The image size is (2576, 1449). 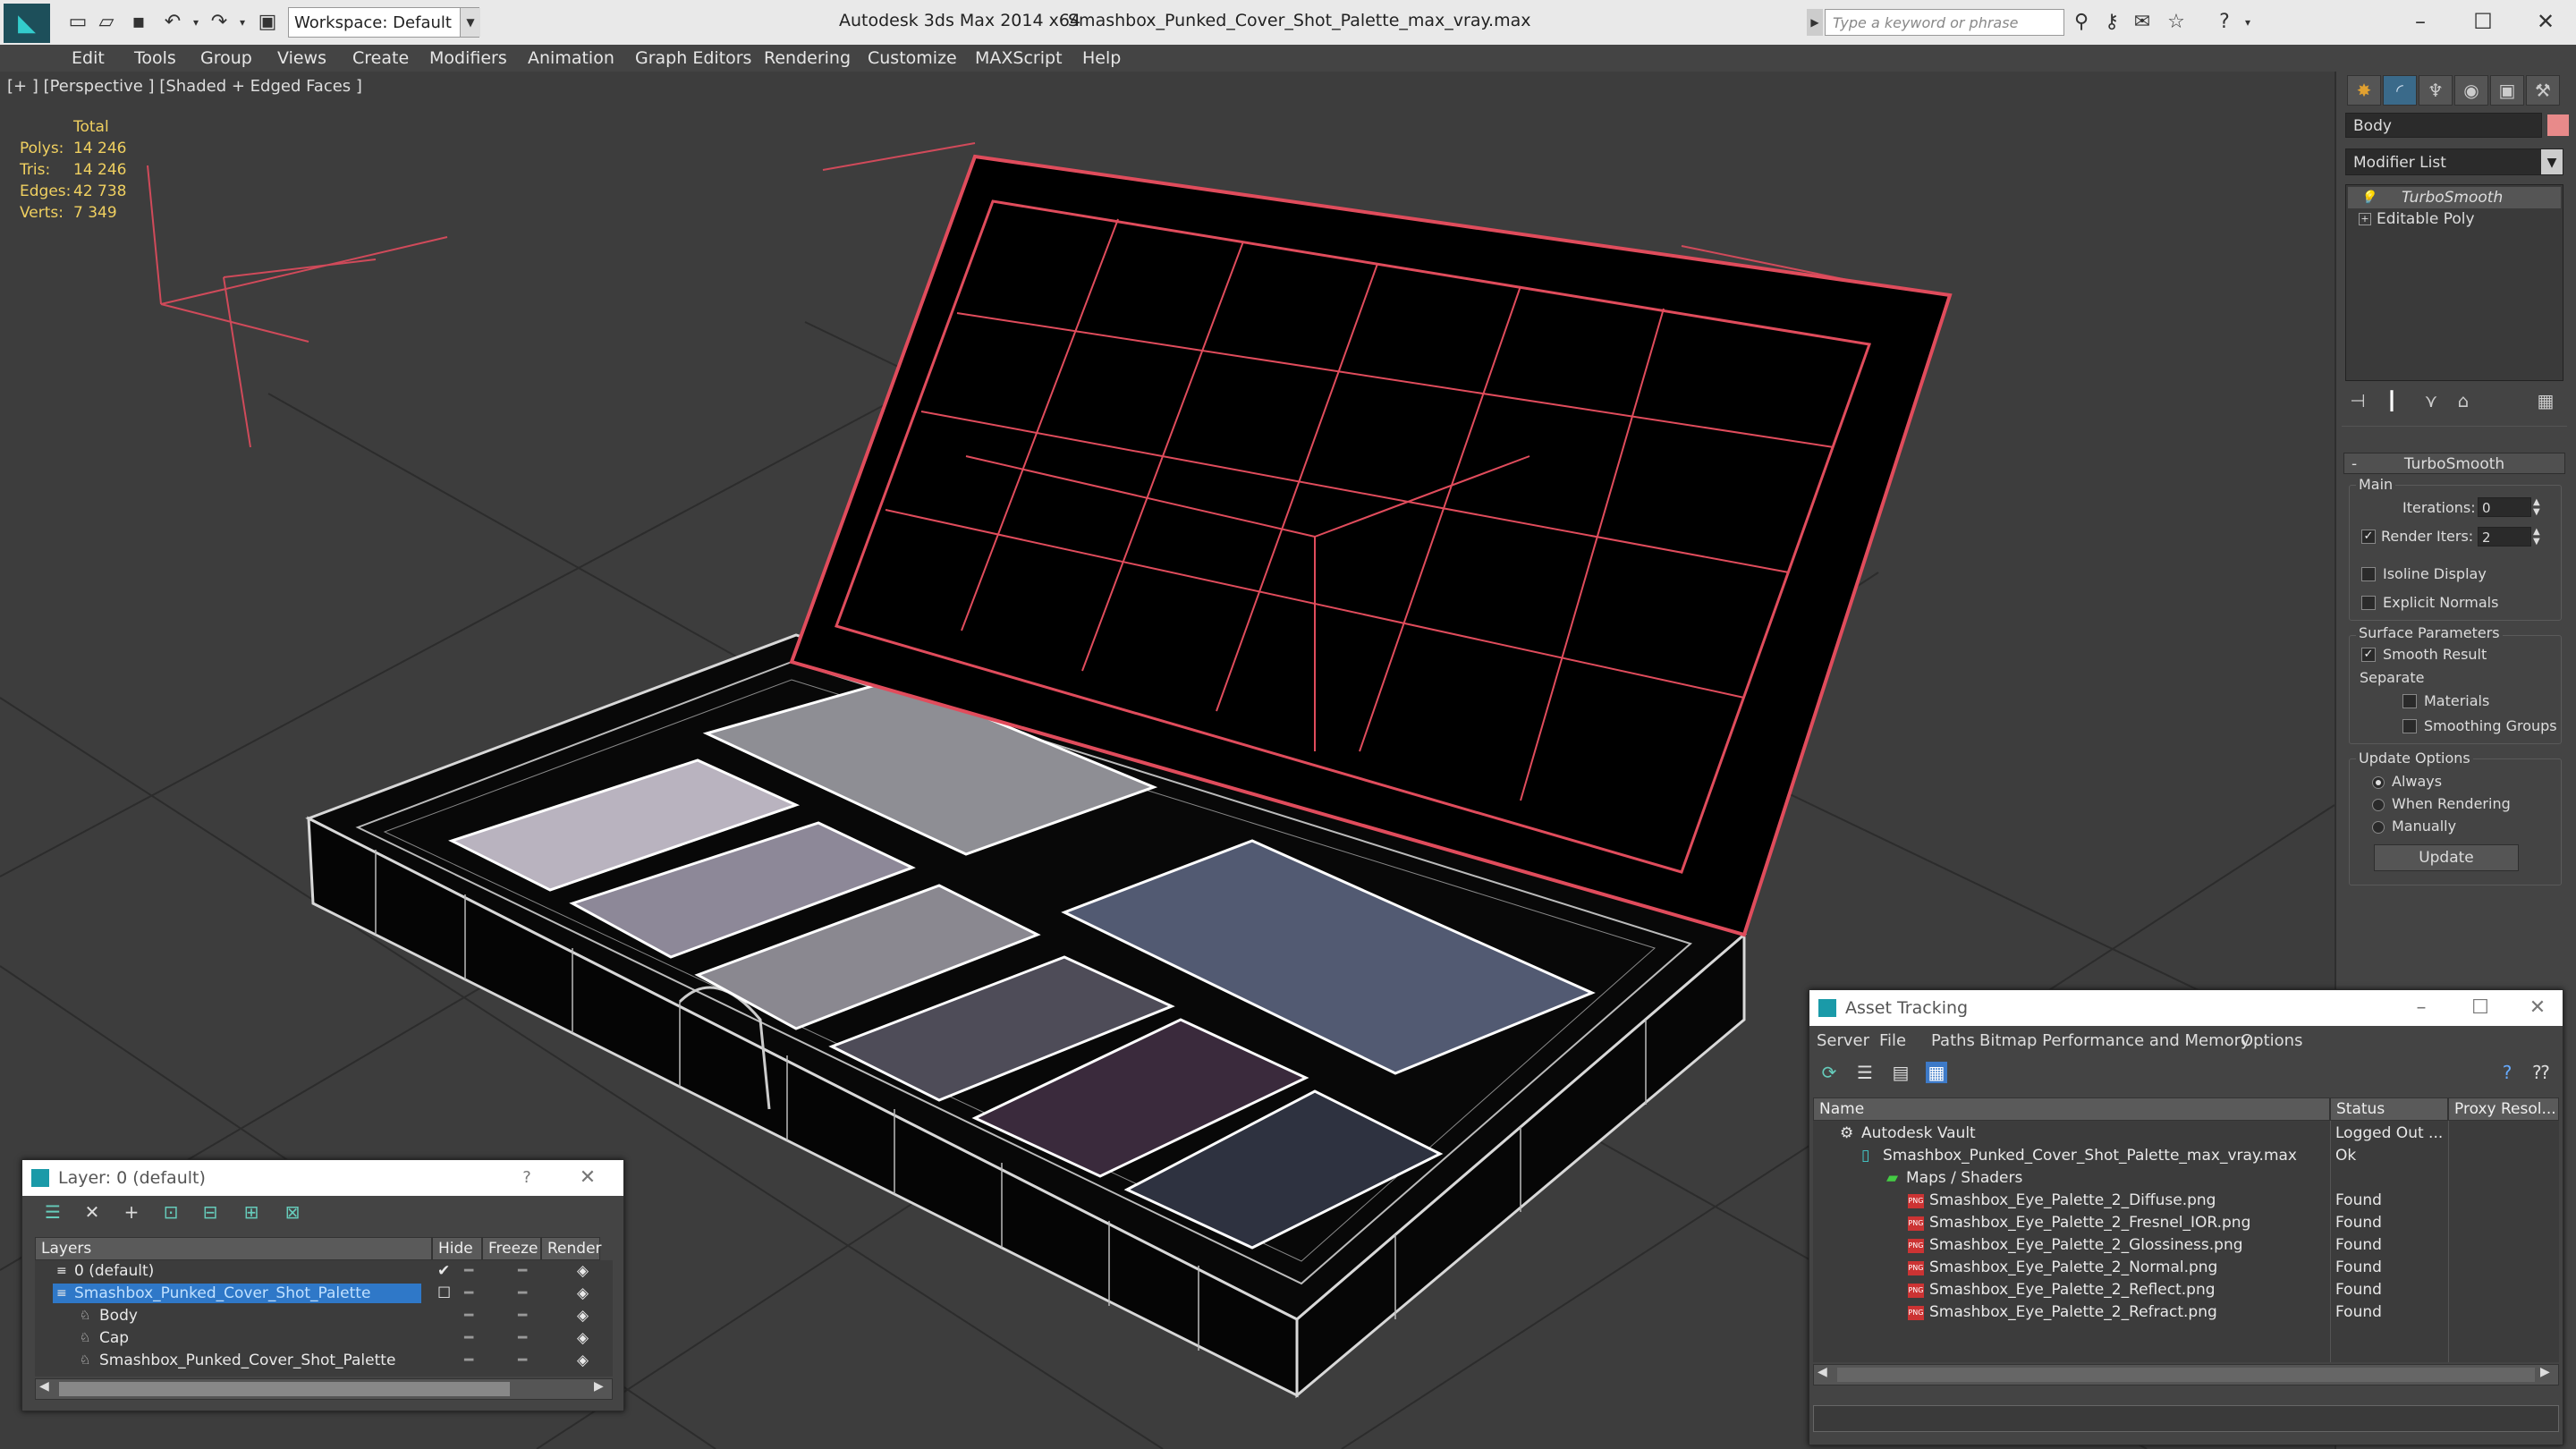 I want to click on when-rendering-radio, so click(x=2378, y=805).